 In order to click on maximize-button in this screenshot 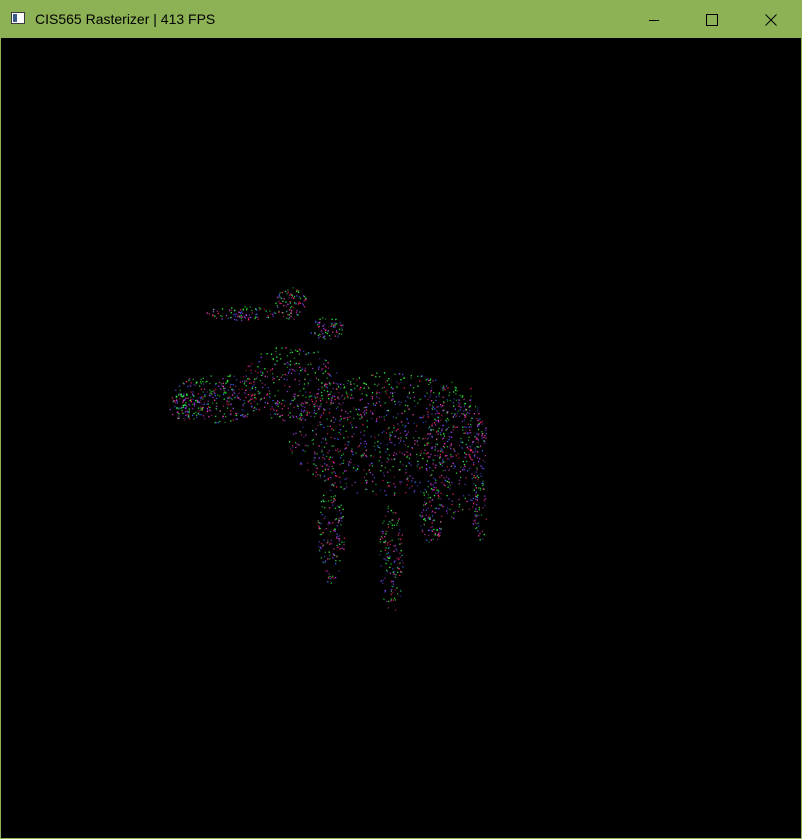, I will do `click(712, 19)`.